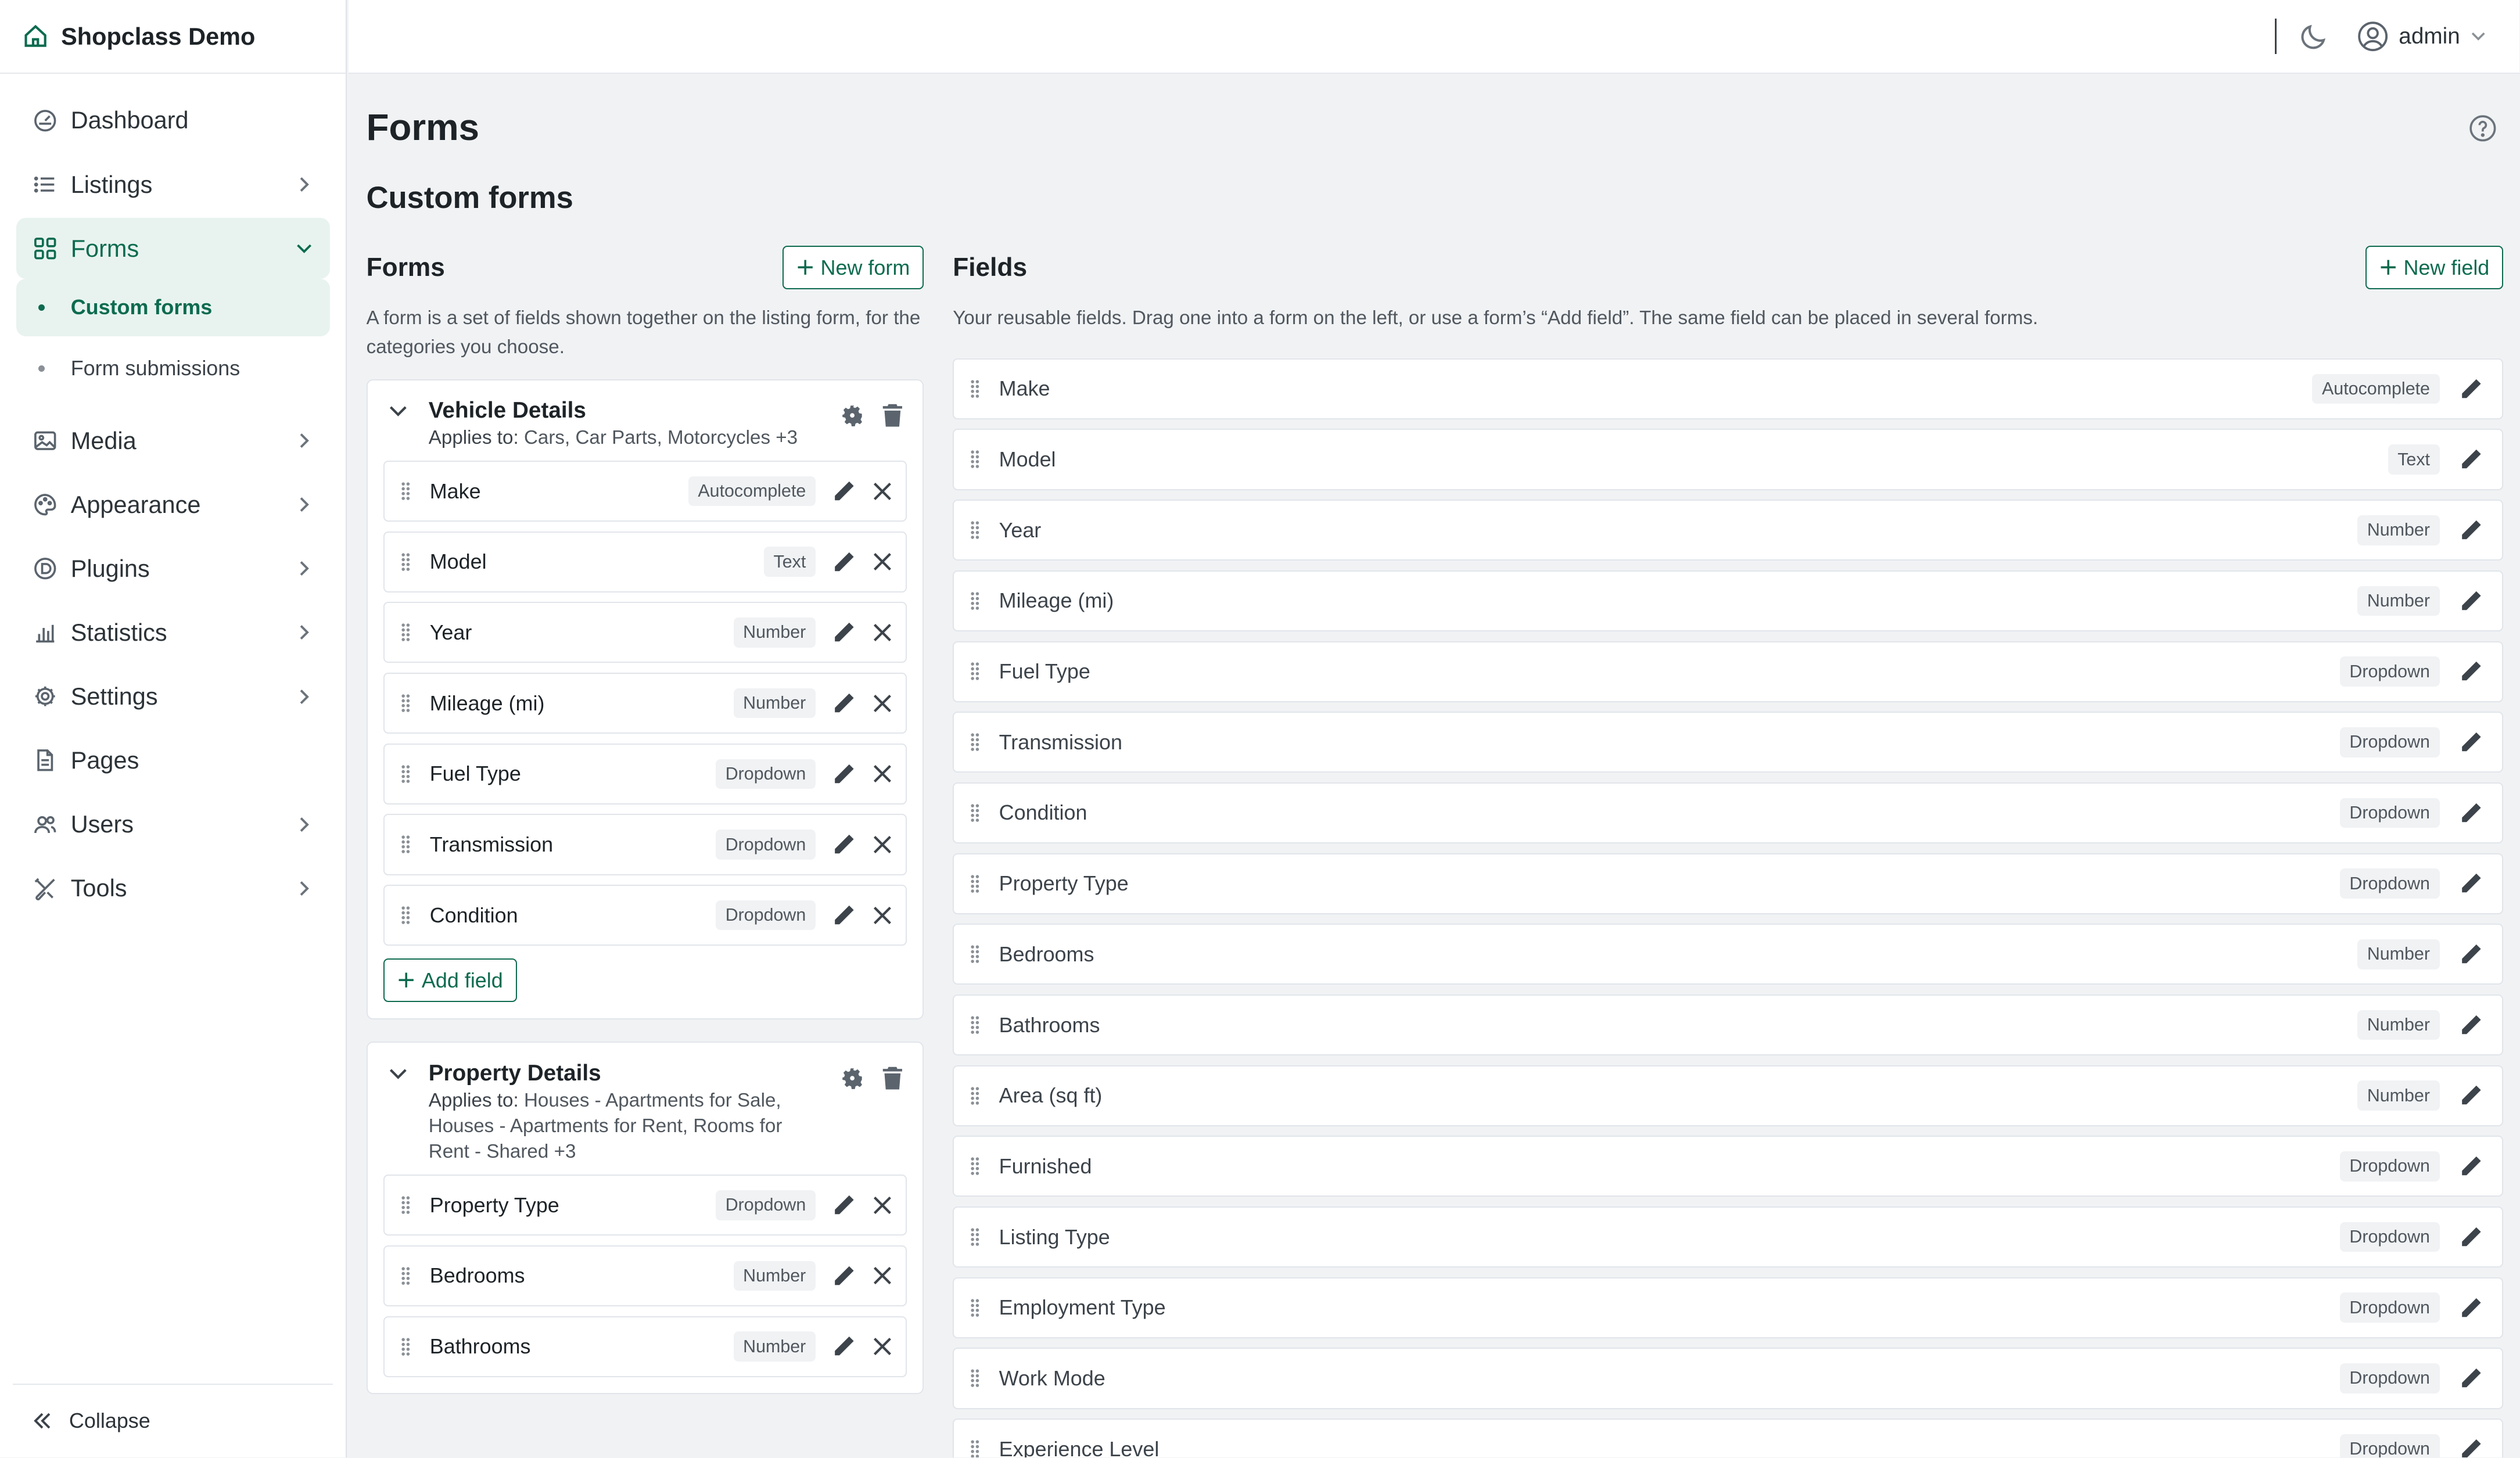  Describe the element at coordinates (173, 632) in the screenshot. I see `sidebar-item-statistics: Statistics` at that location.